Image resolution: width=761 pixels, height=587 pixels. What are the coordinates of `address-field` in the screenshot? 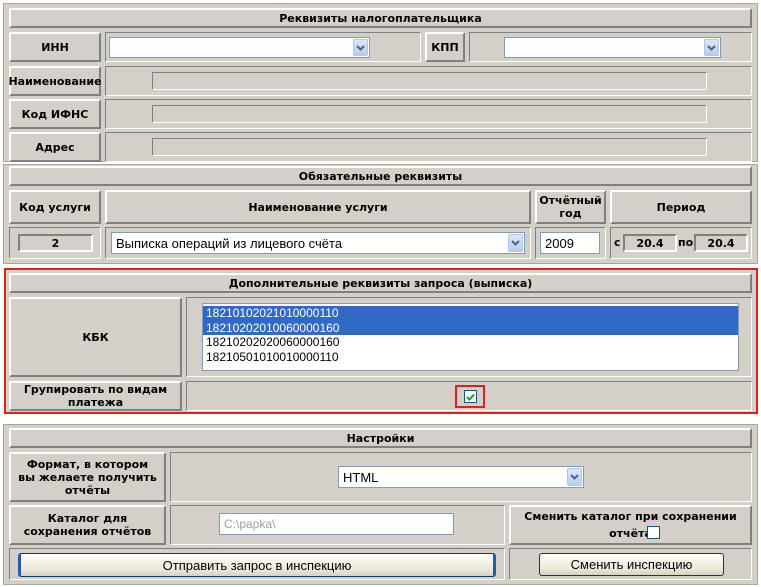 It's located at (429, 147).